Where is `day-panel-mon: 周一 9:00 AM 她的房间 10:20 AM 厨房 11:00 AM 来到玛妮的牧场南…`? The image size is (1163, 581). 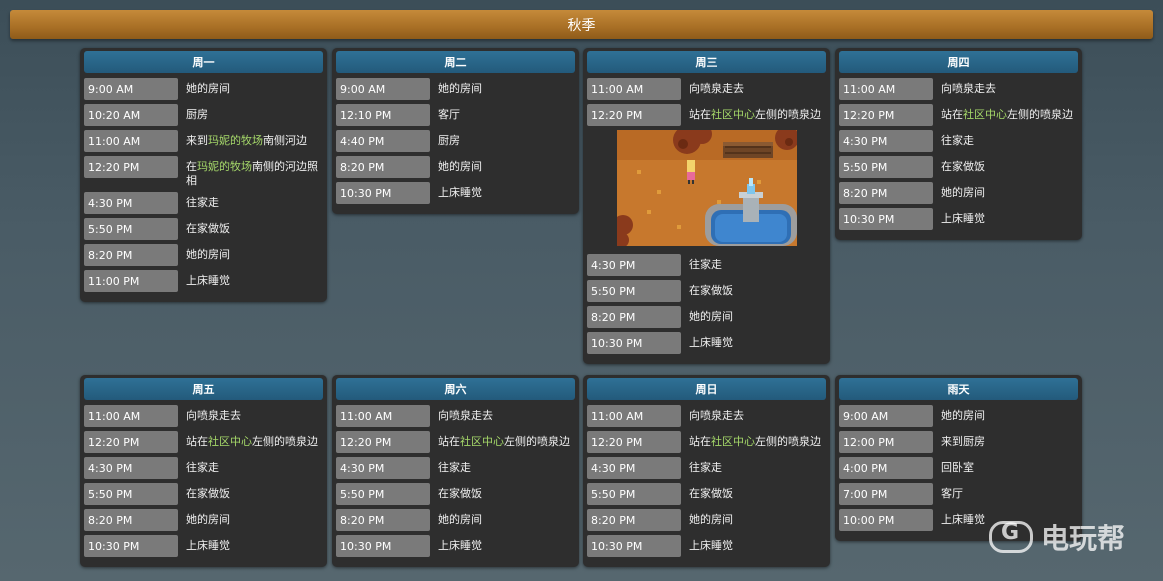
day-panel-mon: 周一 9:00 AM 她的房间 10:20 AM 厨房 11:00 AM 来到玛妮的牧场南… is located at coordinates (203, 175).